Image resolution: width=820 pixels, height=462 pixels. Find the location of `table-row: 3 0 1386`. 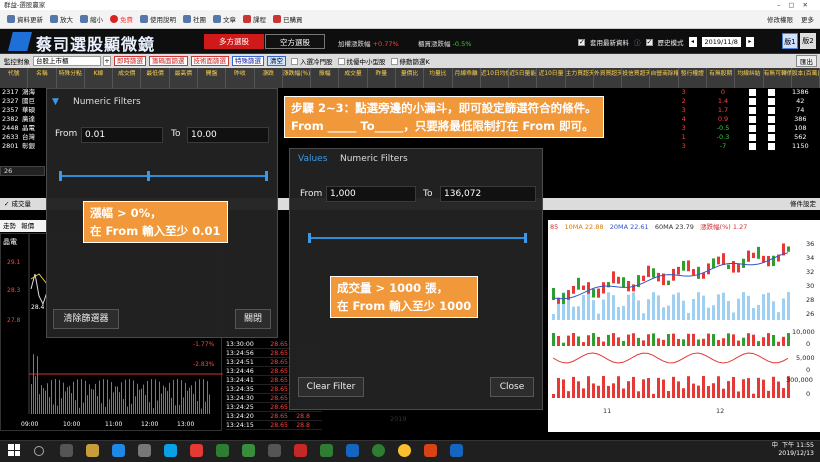

table-row: 3 0 1386 is located at coordinates (742, 92).